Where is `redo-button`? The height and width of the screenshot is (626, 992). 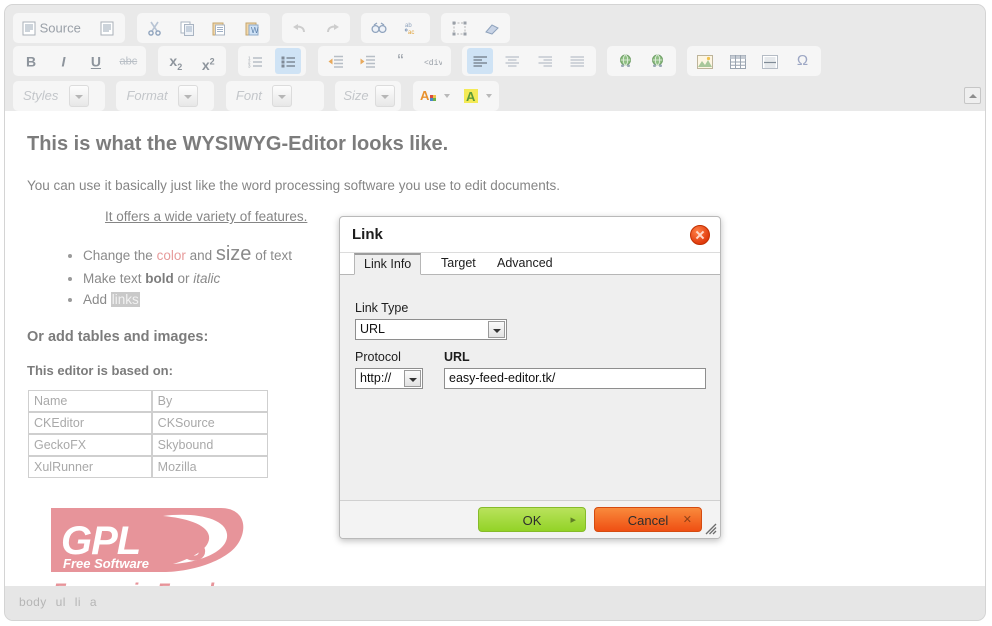
redo-button is located at coordinates (332, 28).